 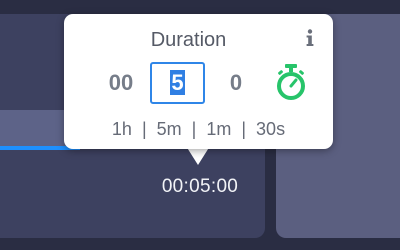 What do you see at coordinates (188, 40) in the screenshot?
I see `popup-title: Duration` at bounding box center [188, 40].